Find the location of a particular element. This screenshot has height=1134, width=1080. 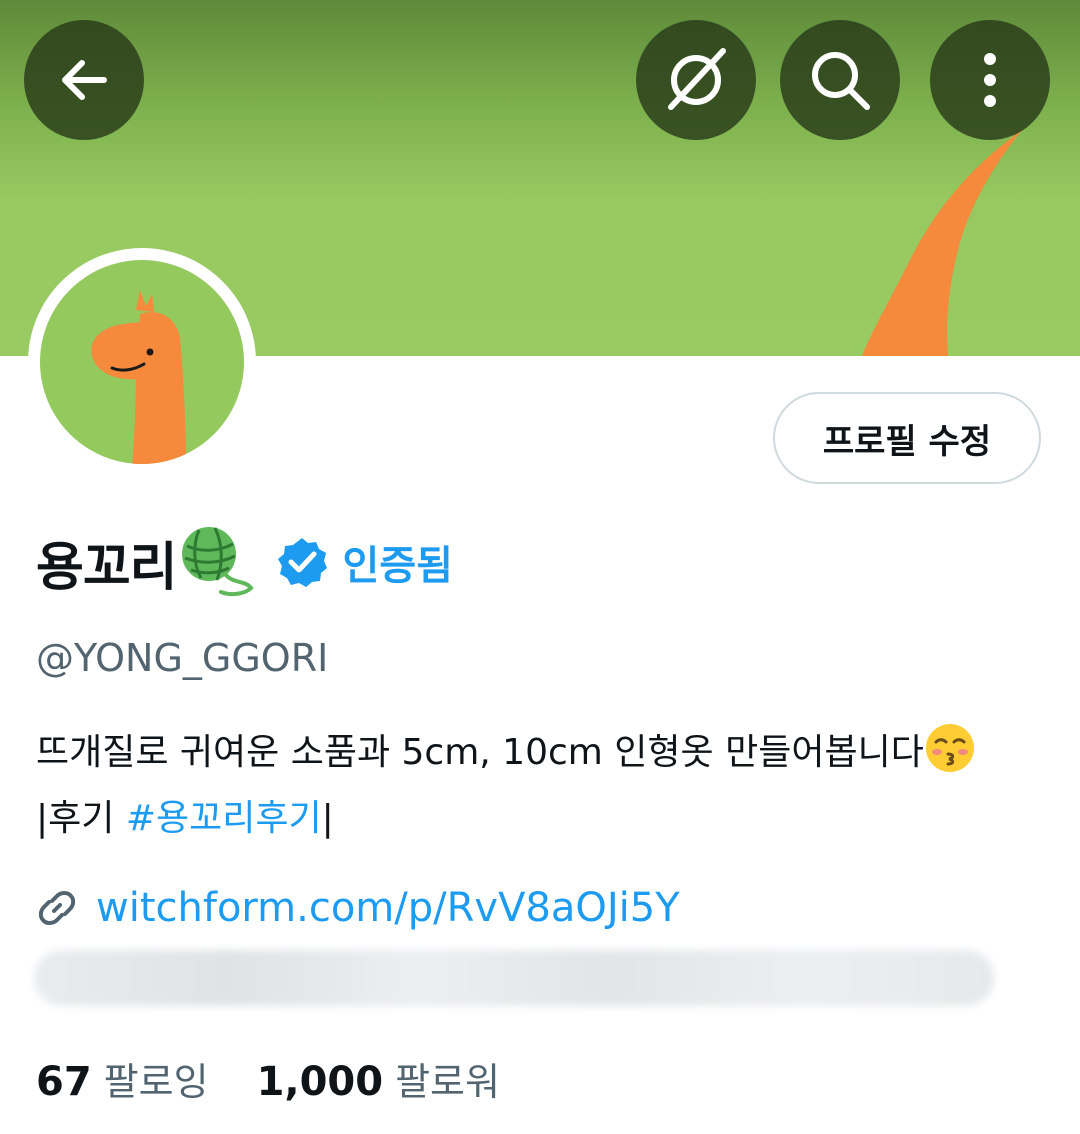

user-handle: @YONG_GGORI is located at coordinates (182, 658).